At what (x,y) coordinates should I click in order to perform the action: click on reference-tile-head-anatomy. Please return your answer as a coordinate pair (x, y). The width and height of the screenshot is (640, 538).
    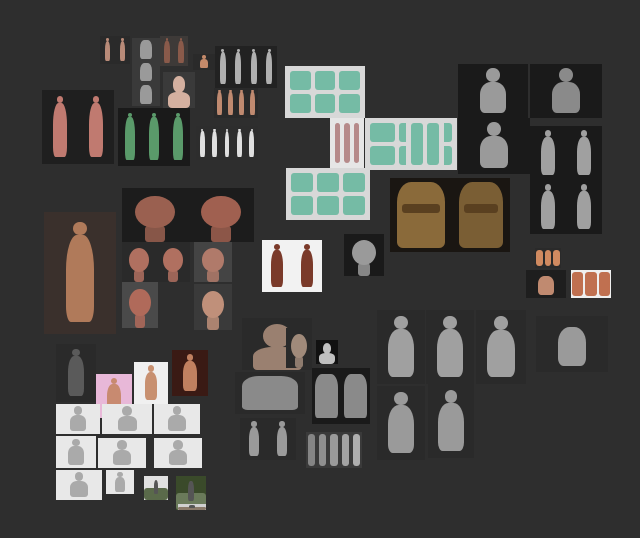
    Looking at the image, I should click on (140, 305).